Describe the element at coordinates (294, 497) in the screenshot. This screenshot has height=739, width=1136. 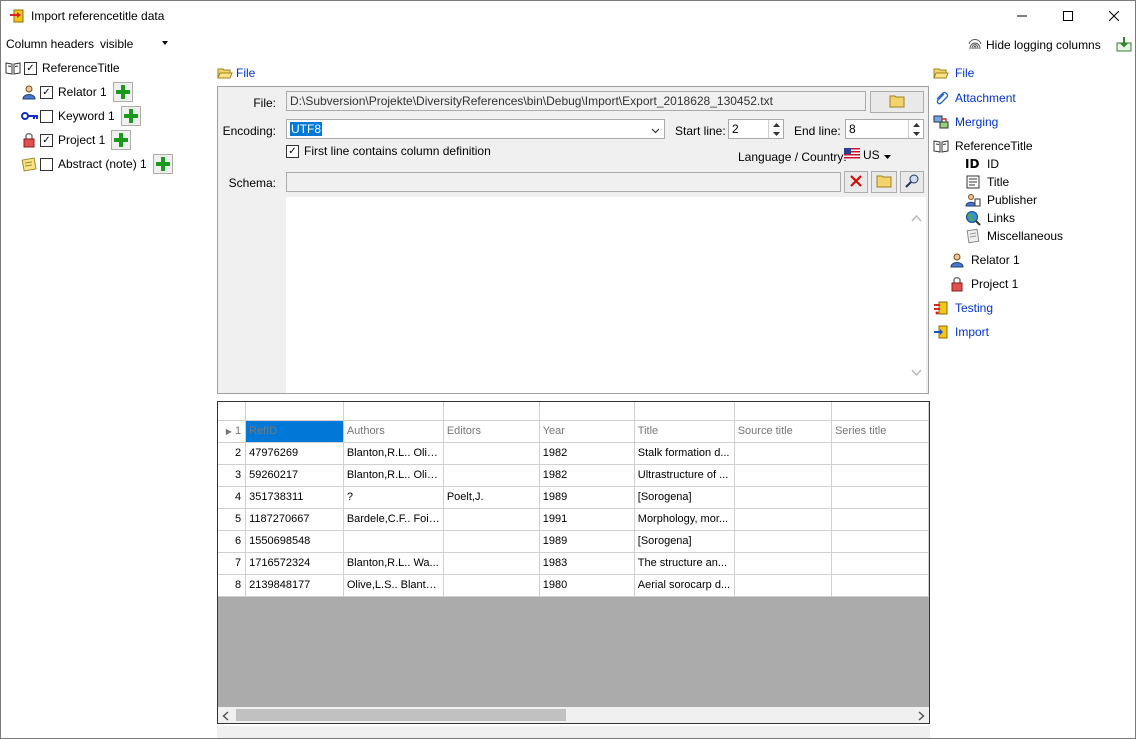
I see `grid-cell: 351738311` at that location.